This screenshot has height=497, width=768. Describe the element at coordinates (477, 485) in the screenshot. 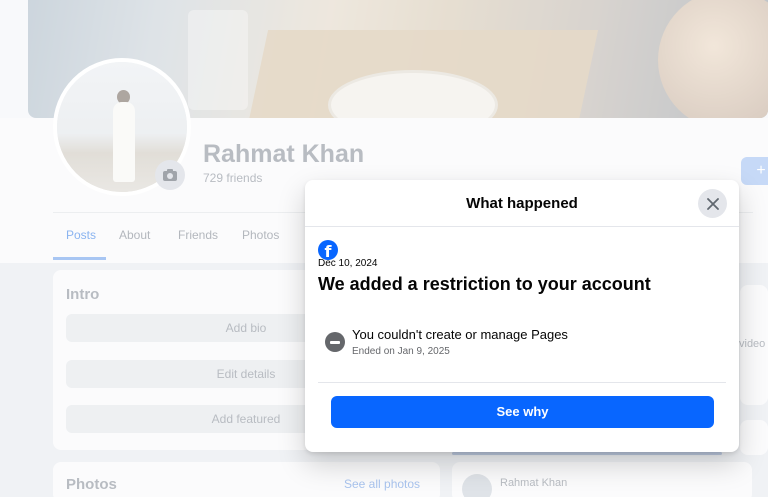

I see `avatar` at that location.